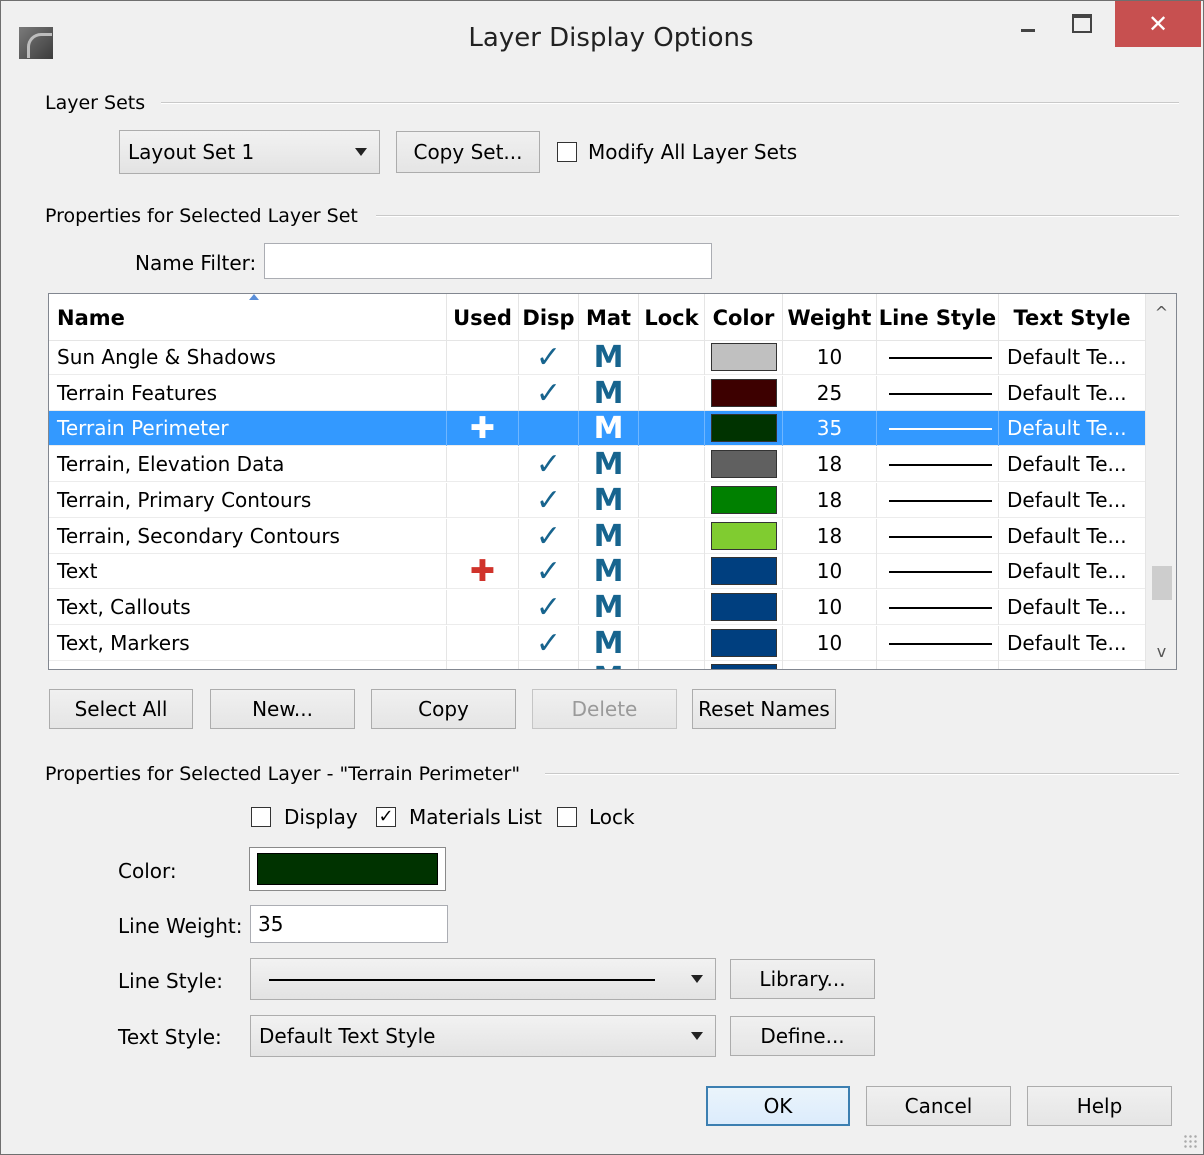  What do you see at coordinates (488, 261) in the screenshot?
I see `name-filter-input` at bounding box center [488, 261].